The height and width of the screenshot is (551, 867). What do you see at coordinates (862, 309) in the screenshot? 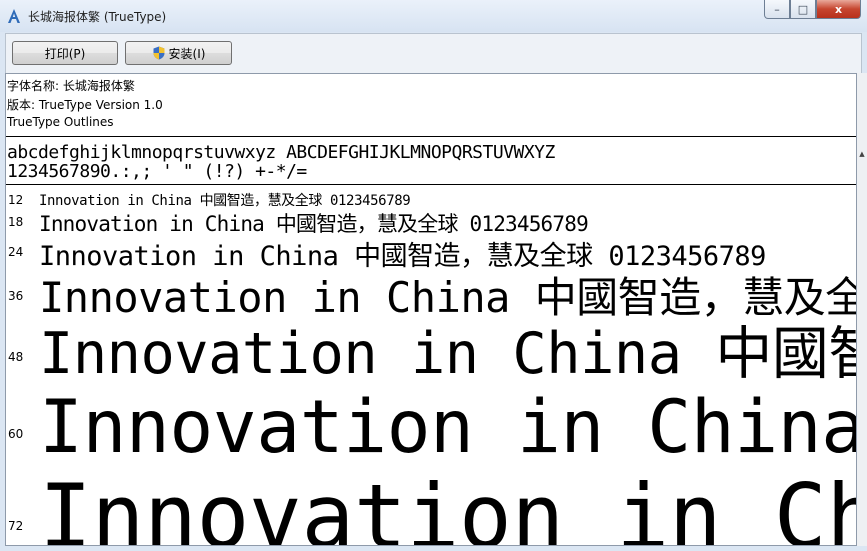
I see `vertical-scrollbar: ▲` at bounding box center [862, 309].